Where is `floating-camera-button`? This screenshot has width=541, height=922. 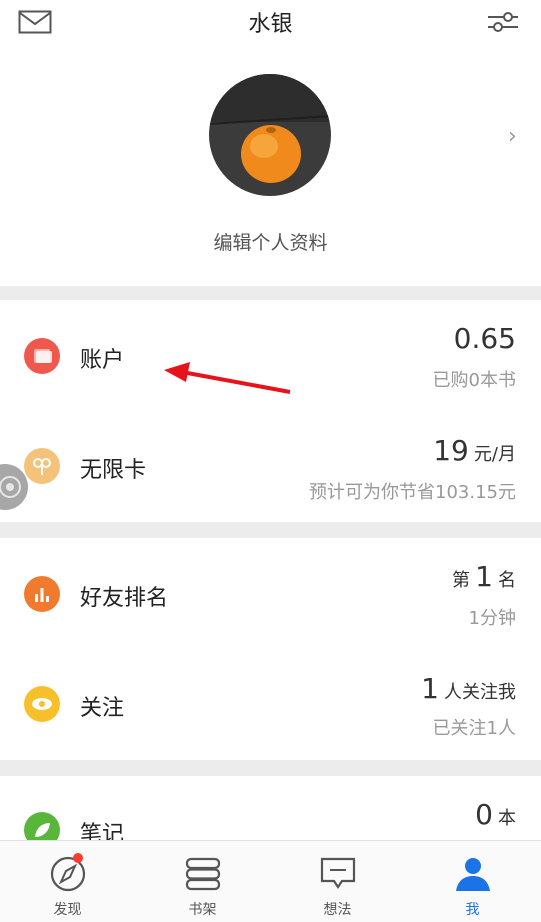 floating-camera-button is located at coordinates (14, 487).